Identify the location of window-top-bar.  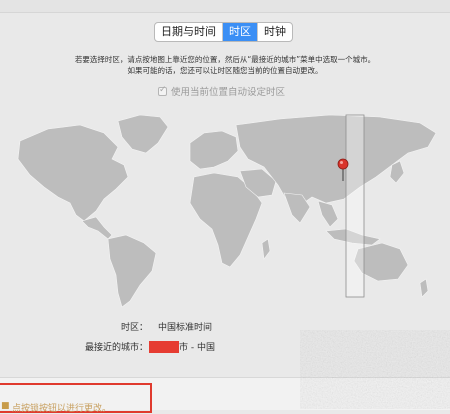
(225, 6).